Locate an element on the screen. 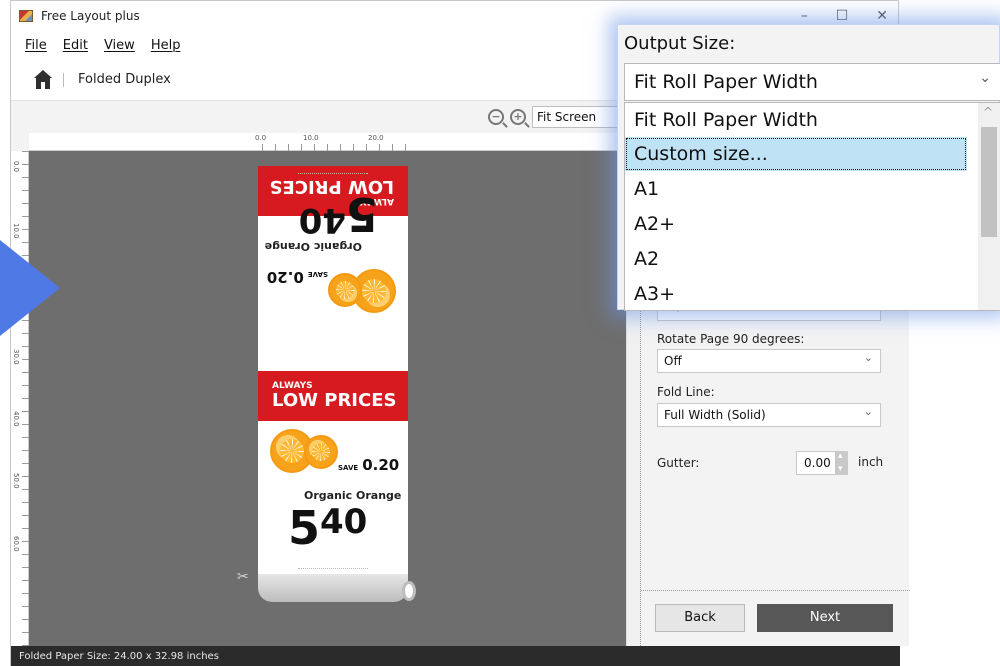 This screenshot has width=1000, height=666. fold-line-select: Full Width (Solid) is located at coordinates (769, 414).